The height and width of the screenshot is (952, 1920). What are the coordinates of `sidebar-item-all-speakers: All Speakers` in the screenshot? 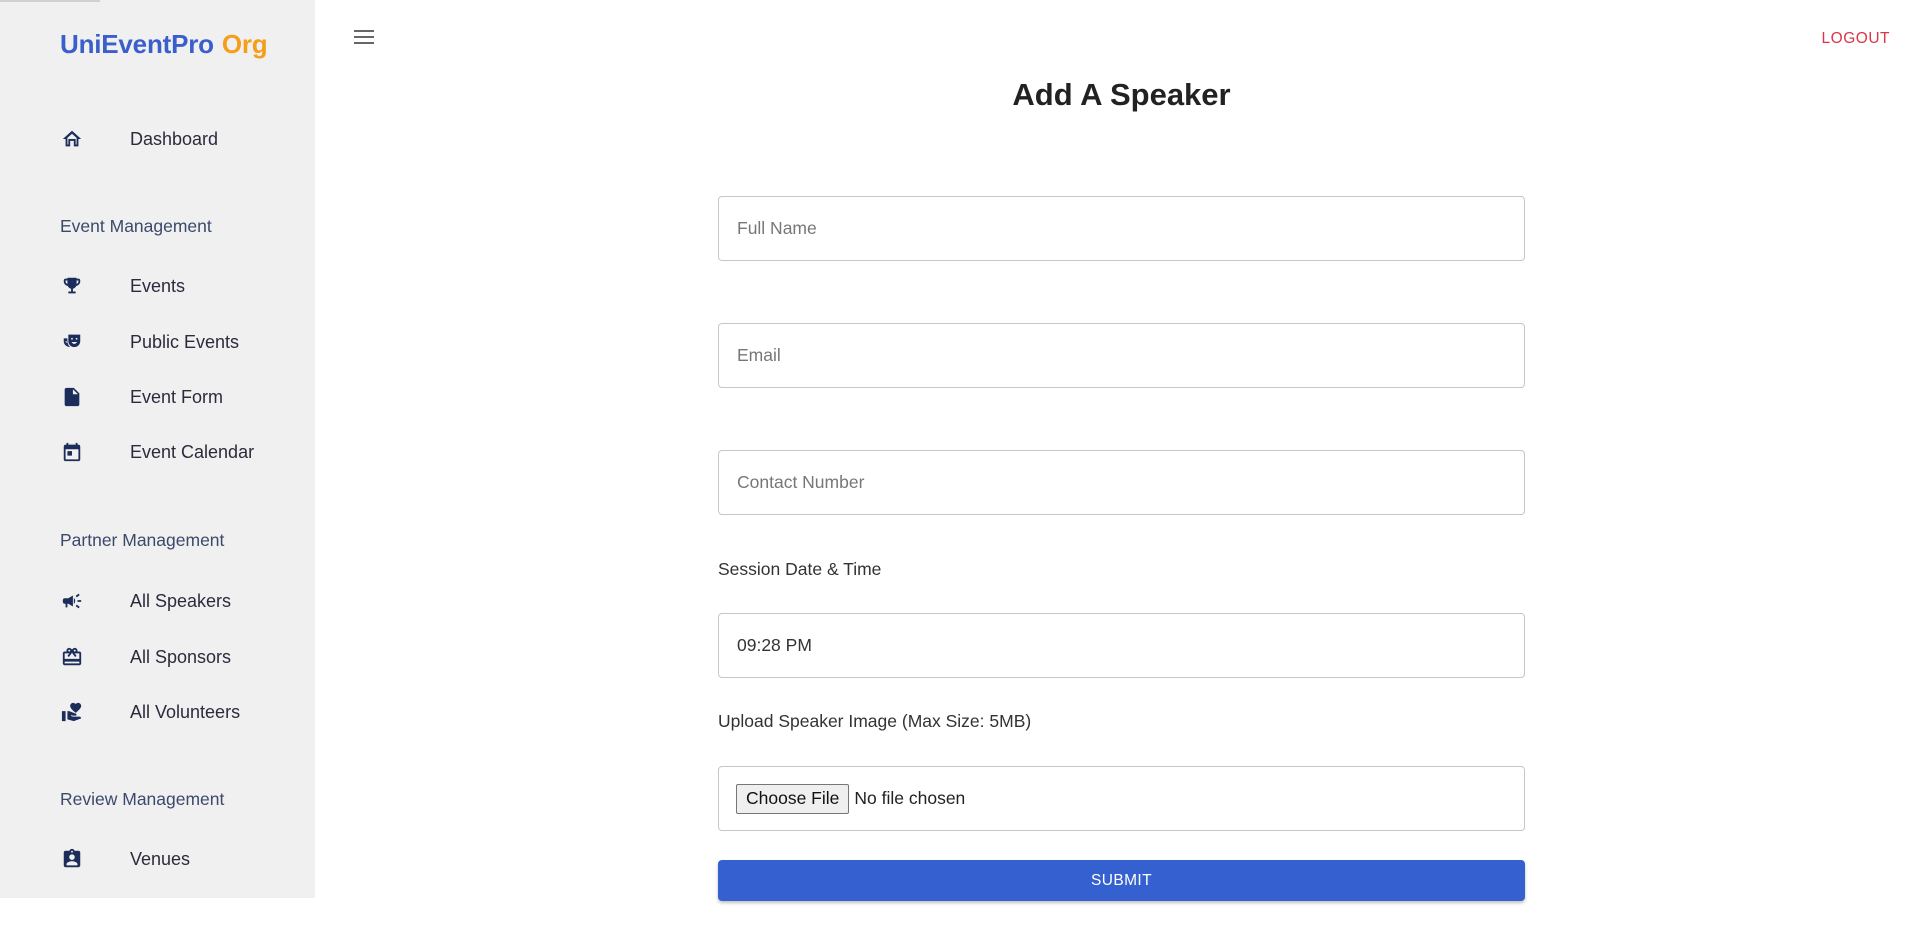 It's located at (185, 601).